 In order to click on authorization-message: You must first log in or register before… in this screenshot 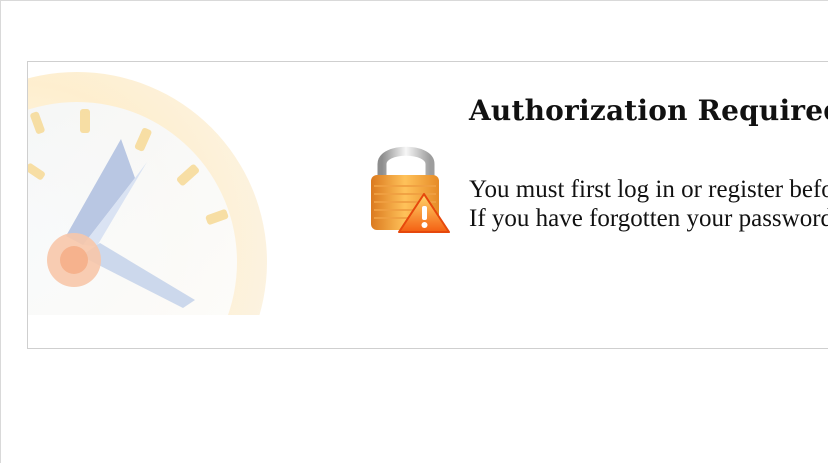, I will do `click(648, 204)`.